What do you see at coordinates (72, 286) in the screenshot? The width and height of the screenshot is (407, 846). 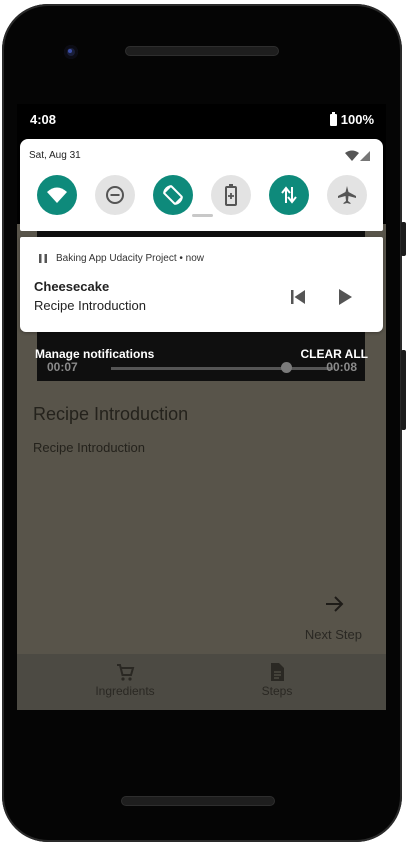 I see `notification-title: Cheesecake` at bounding box center [72, 286].